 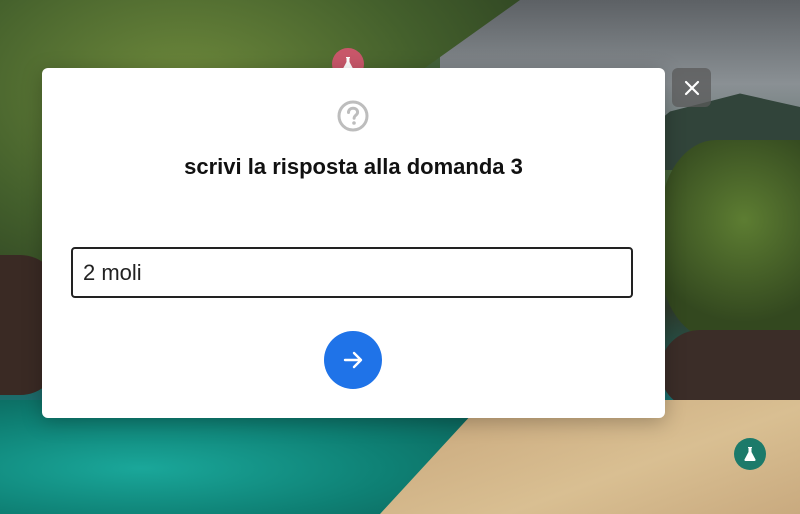 I want to click on flask-icon, so click(x=750, y=454).